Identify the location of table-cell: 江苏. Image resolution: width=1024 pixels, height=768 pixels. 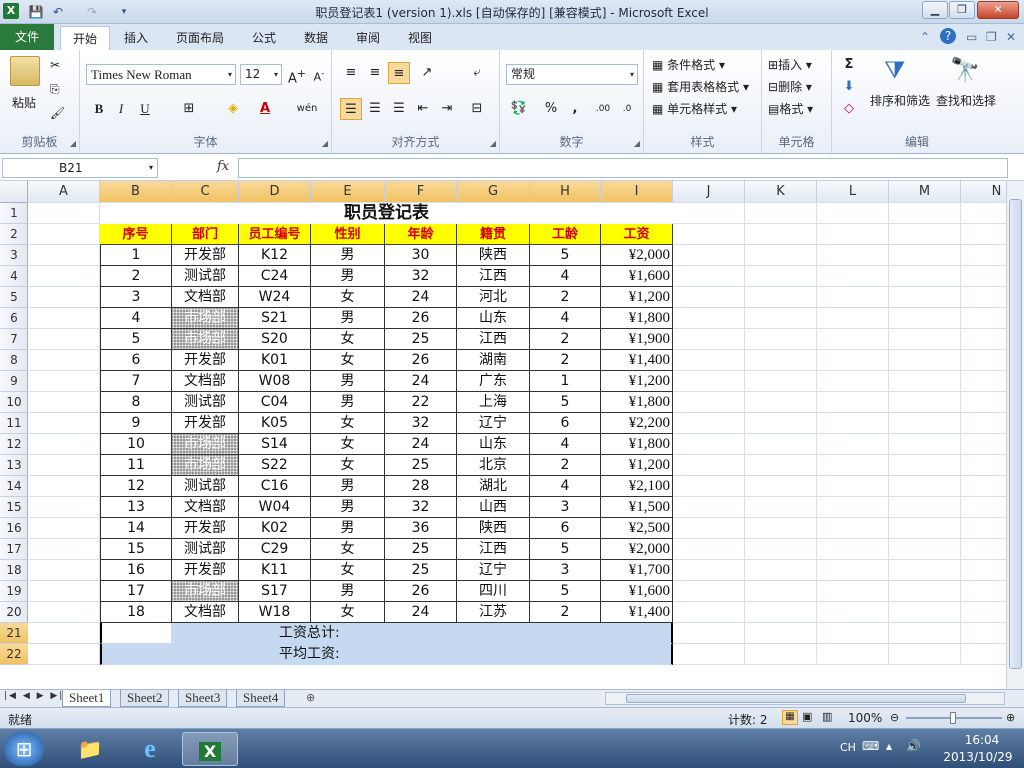
(493, 612).